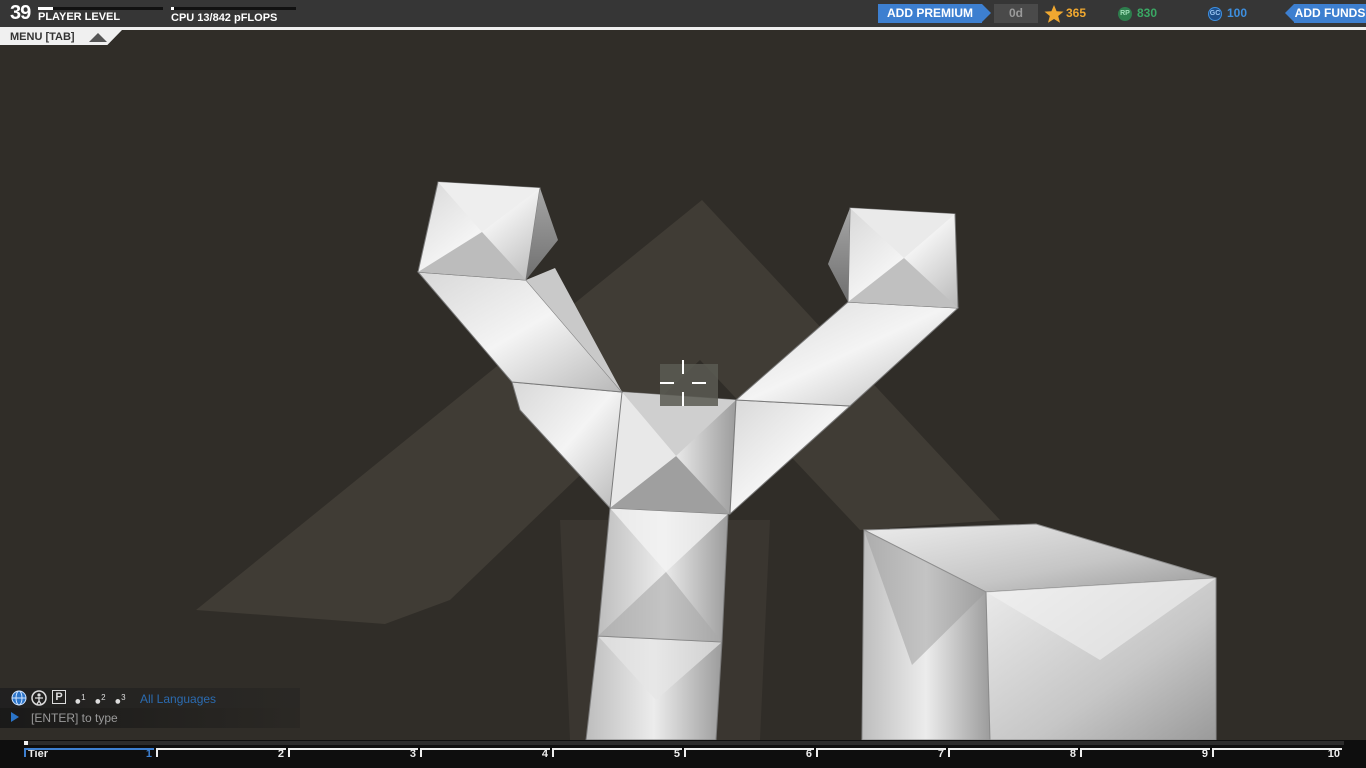 This screenshot has width=1366, height=768. What do you see at coordinates (1065, 14) in the screenshot?
I see `currency-stars: 365` at bounding box center [1065, 14].